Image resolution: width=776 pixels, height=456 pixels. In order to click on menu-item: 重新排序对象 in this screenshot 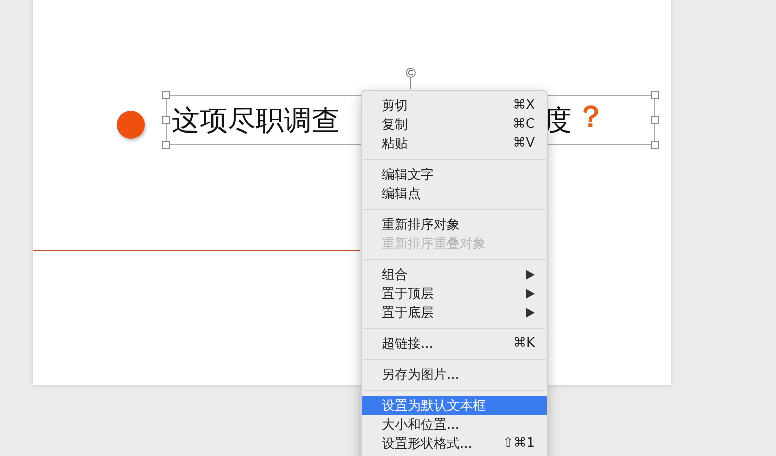, I will do `click(454, 224)`.